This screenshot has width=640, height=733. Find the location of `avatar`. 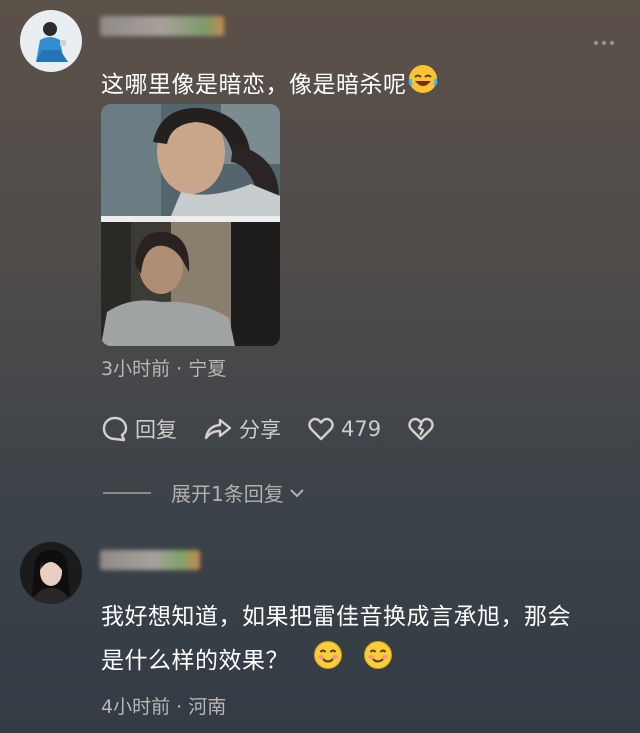

avatar is located at coordinates (51, 573).